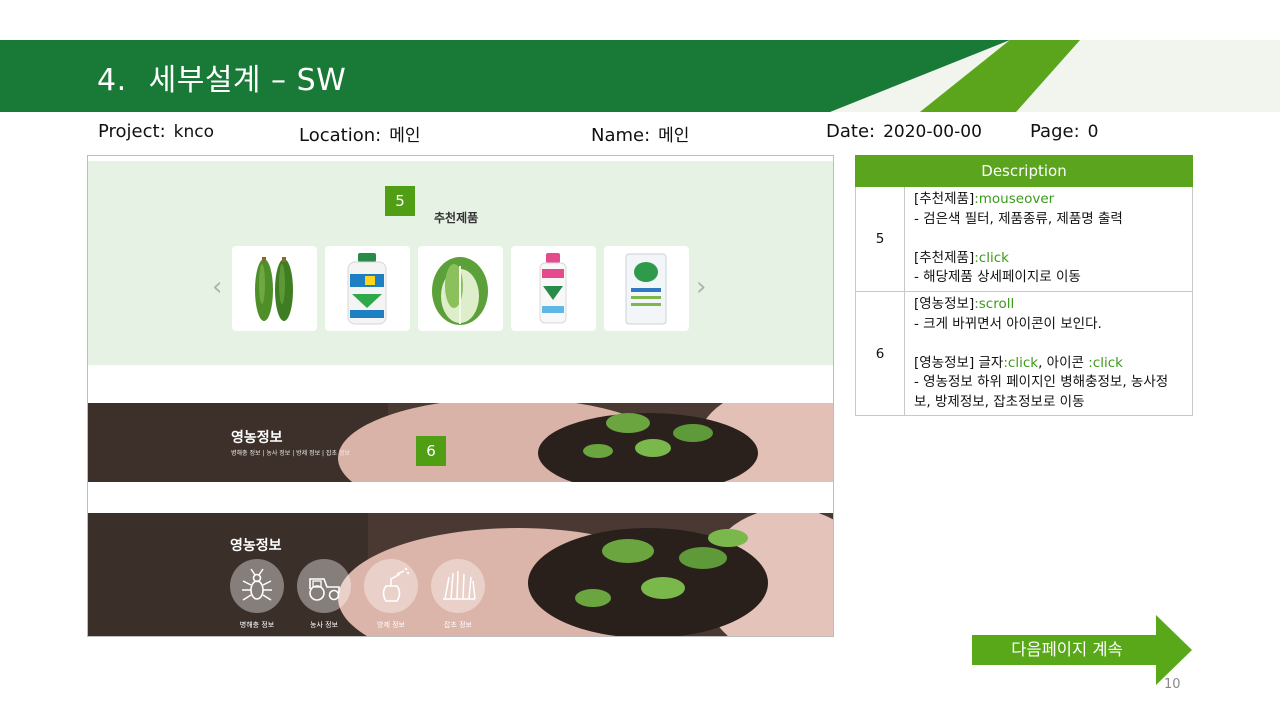 The width and height of the screenshot is (1280, 720). Describe the element at coordinates (880, 239) in the screenshot. I see `row-number: 5` at that location.